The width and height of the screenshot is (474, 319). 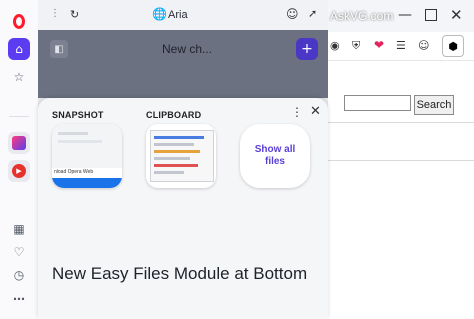 I want to click on extensions-toolbar: ◉ ⛨ ❤ ☰ ☺ ⬢, so click(x=396, y=46).